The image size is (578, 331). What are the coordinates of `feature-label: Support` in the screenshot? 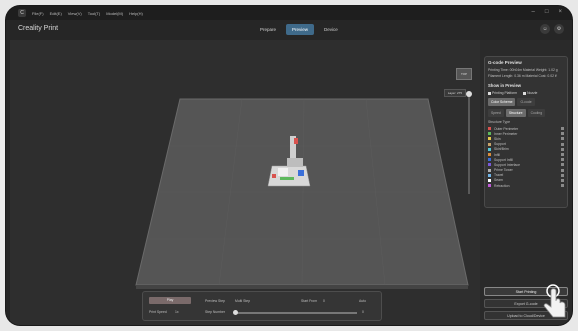 It's located at (500, 144).